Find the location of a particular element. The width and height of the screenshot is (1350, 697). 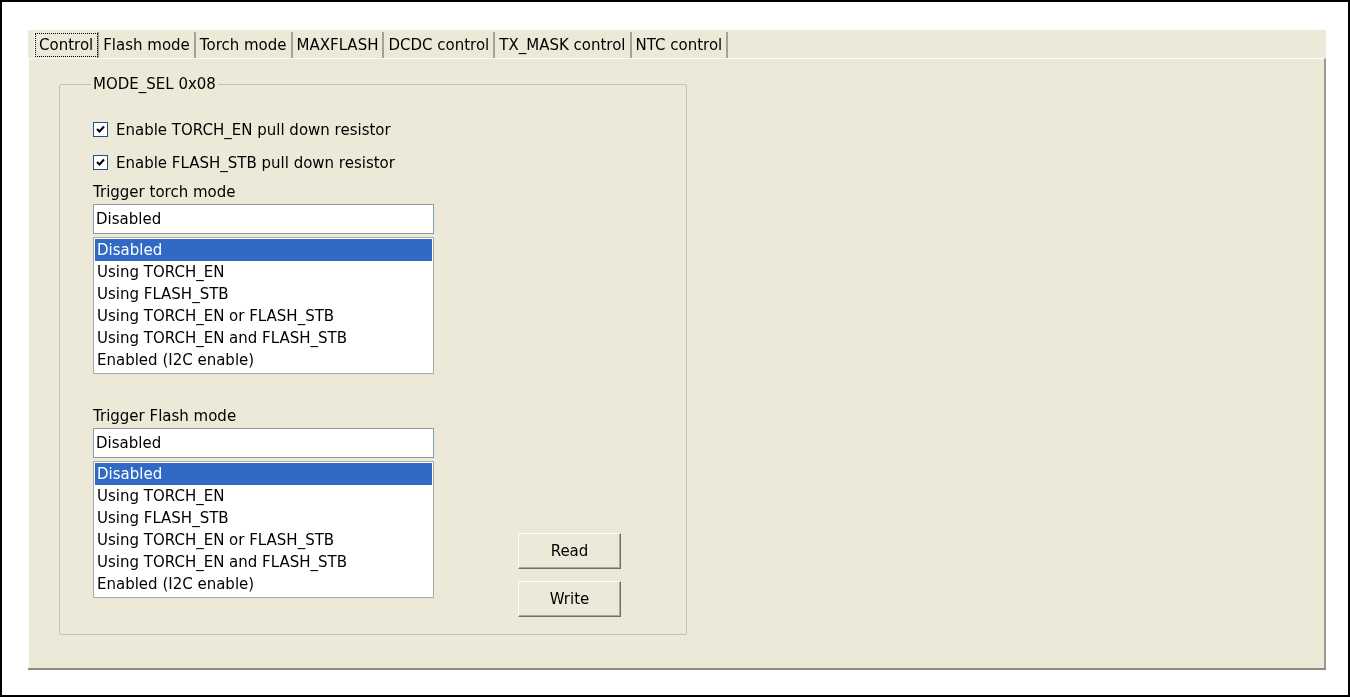

button: Write is located at coordinates (569, 599).